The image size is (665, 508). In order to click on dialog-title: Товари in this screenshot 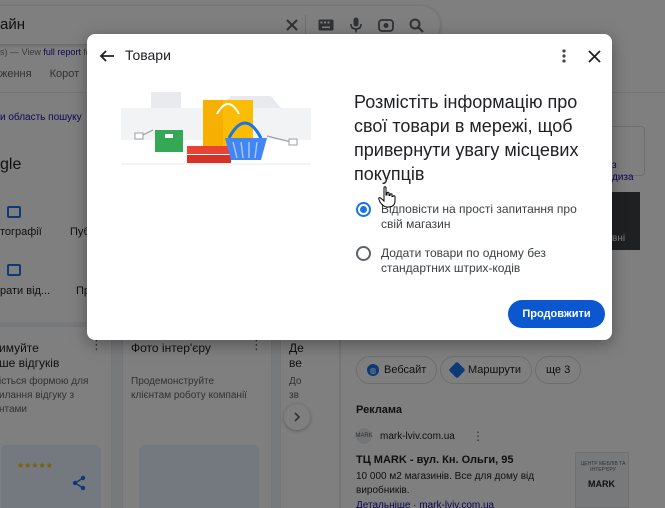, I will do `click(148, 55)`.